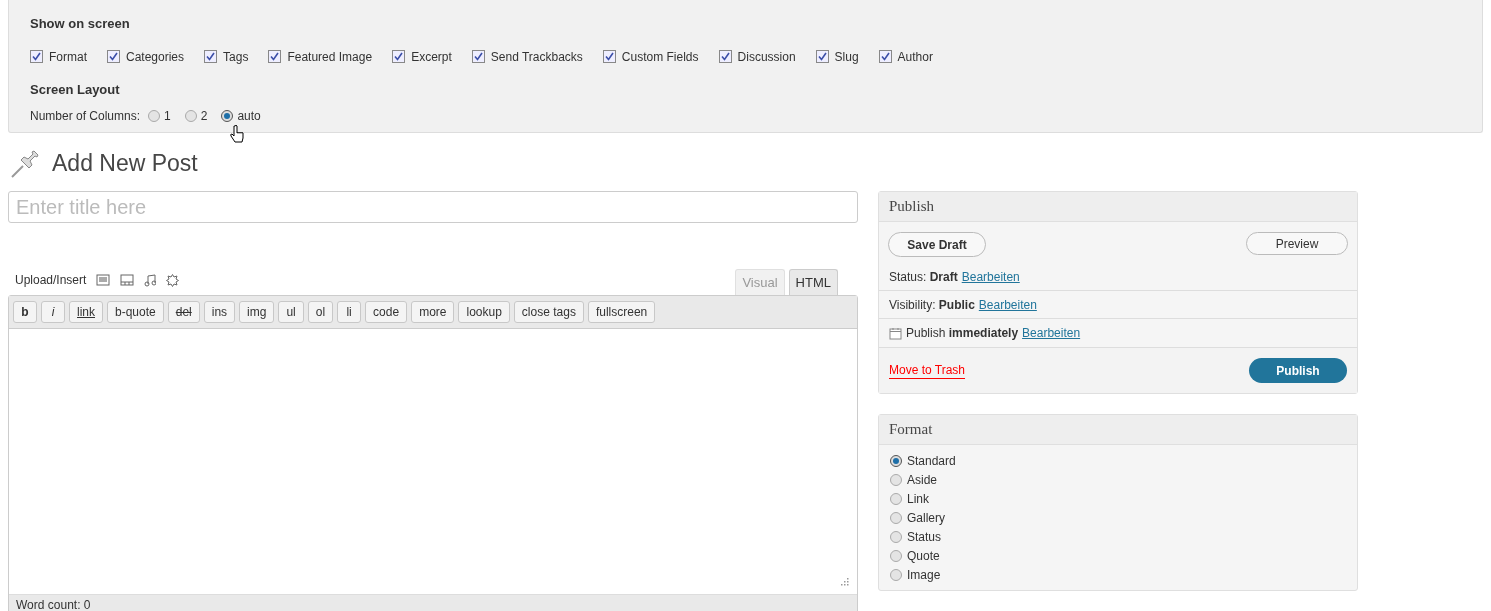 Image resolution: width=1491 pixels, height=611 pixels. Describe the element at coordinates (51, 280) in the screenshot. I see `upload-insert-label: Upload/Insert` at that location.